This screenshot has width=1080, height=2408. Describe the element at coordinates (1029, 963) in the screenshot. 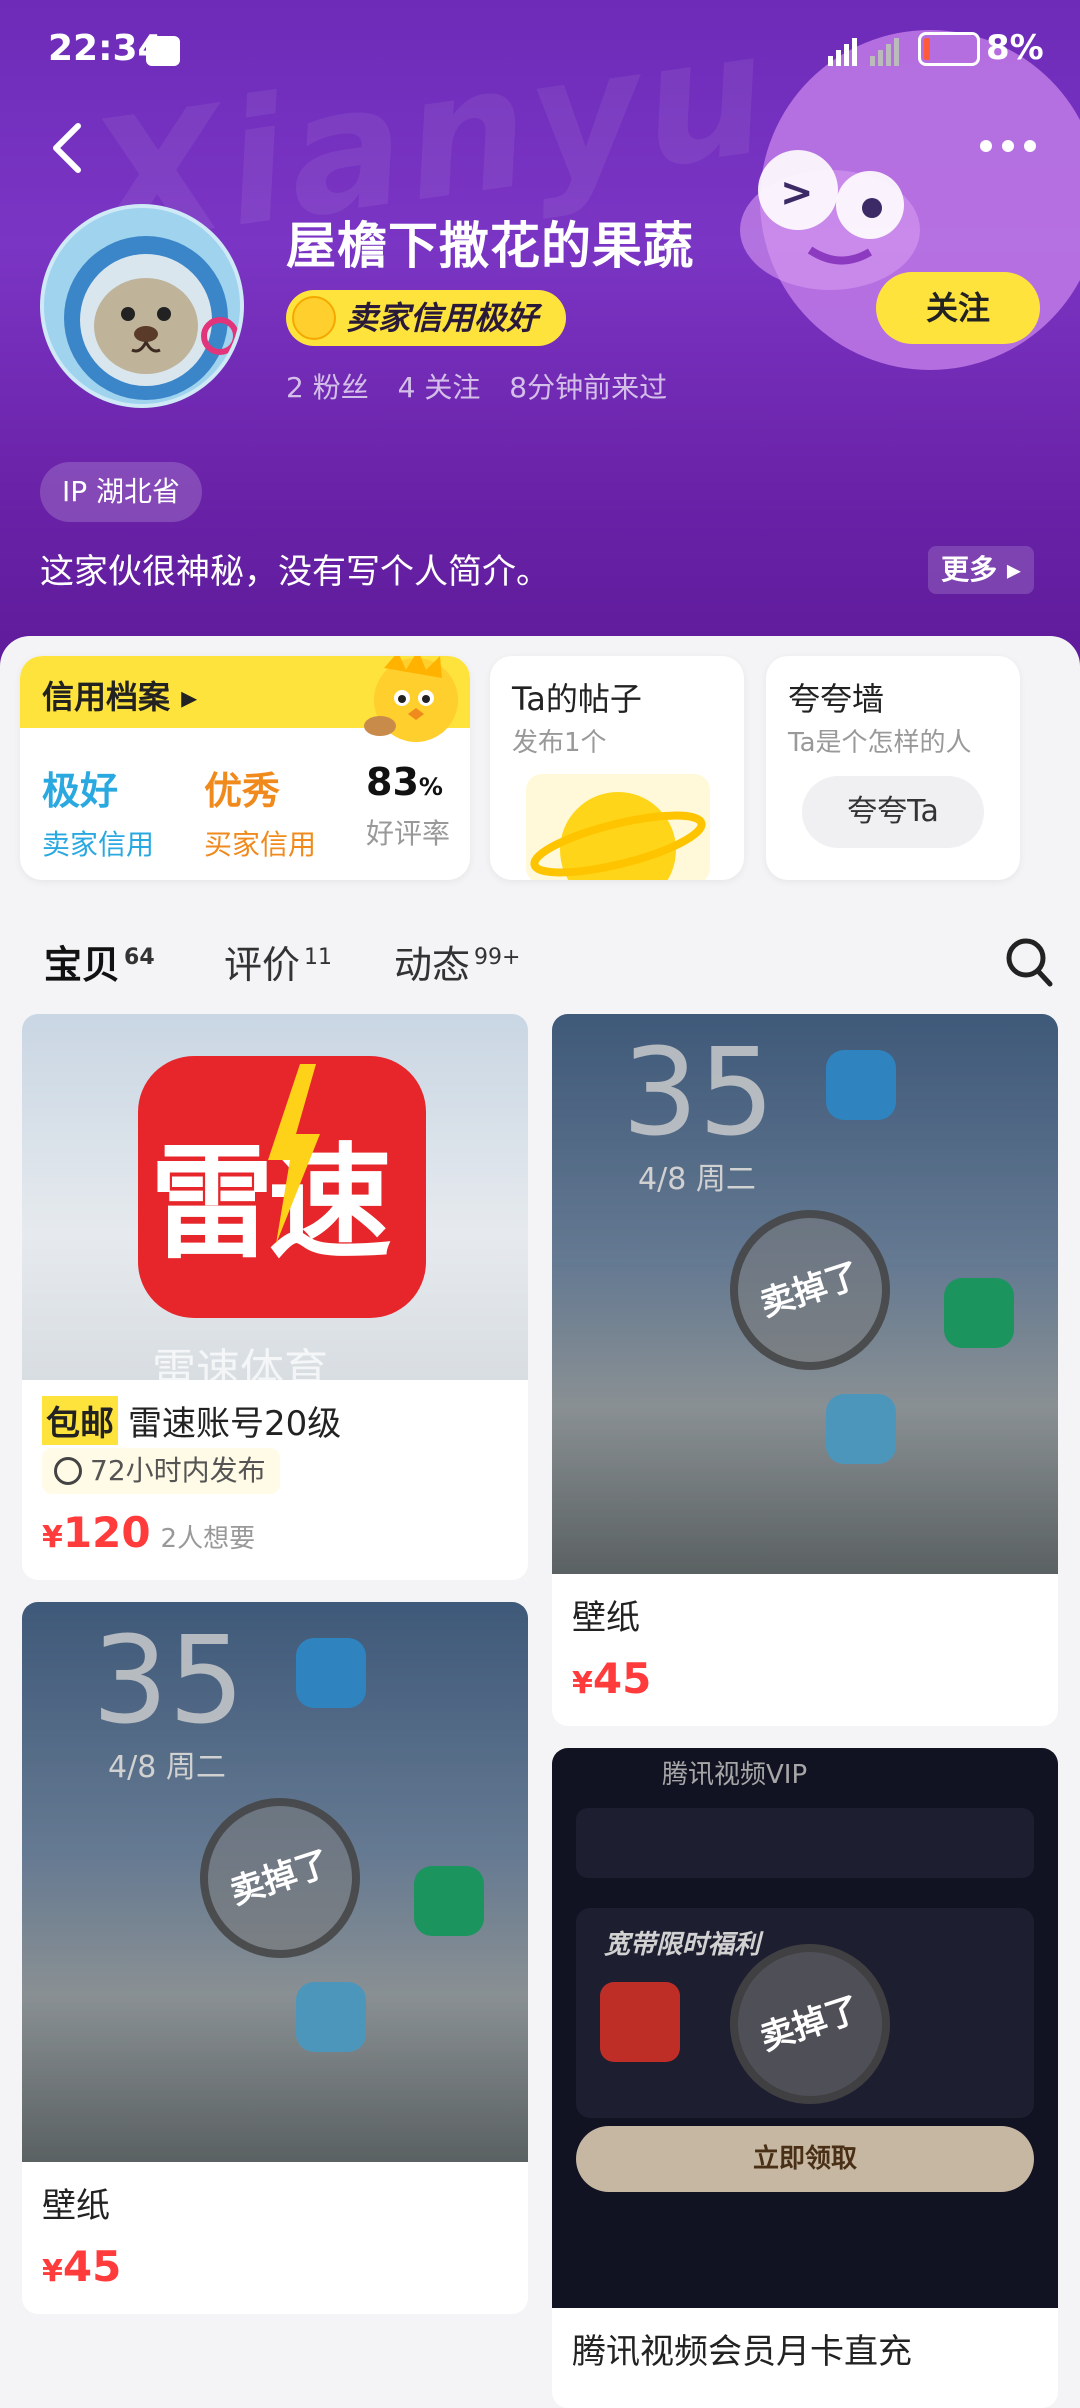

I see `search-icon` at that location.